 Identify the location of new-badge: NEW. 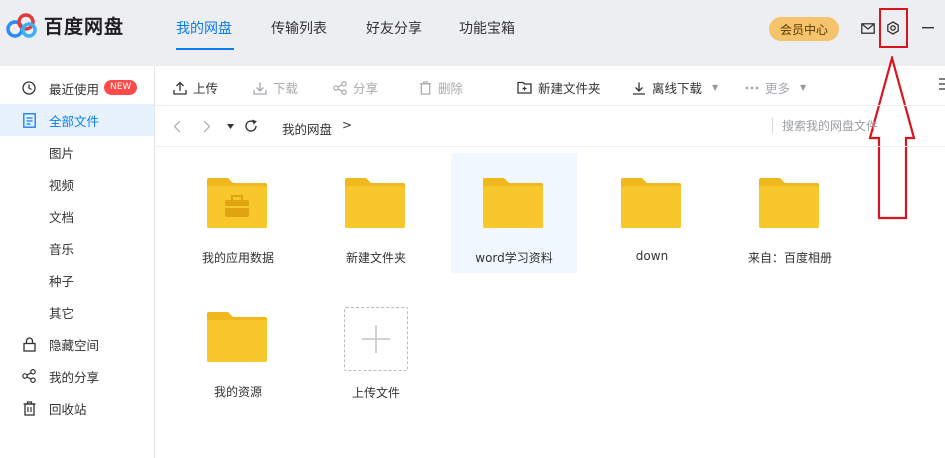
(121, 87).